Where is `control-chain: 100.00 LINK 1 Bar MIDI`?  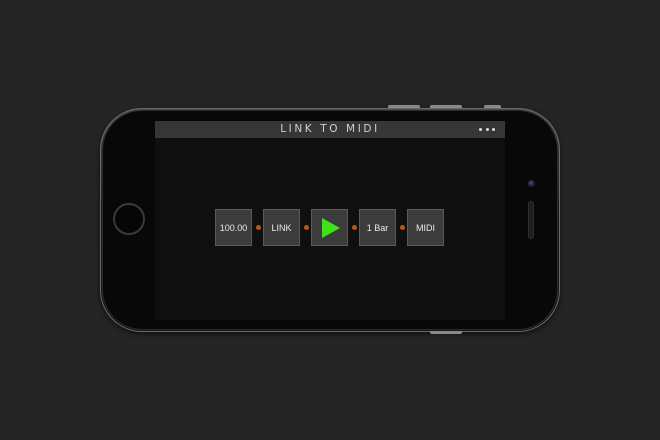 control-chain: 100.00 LINK 1 Bar MIDI is located at coordinates (330, 228).